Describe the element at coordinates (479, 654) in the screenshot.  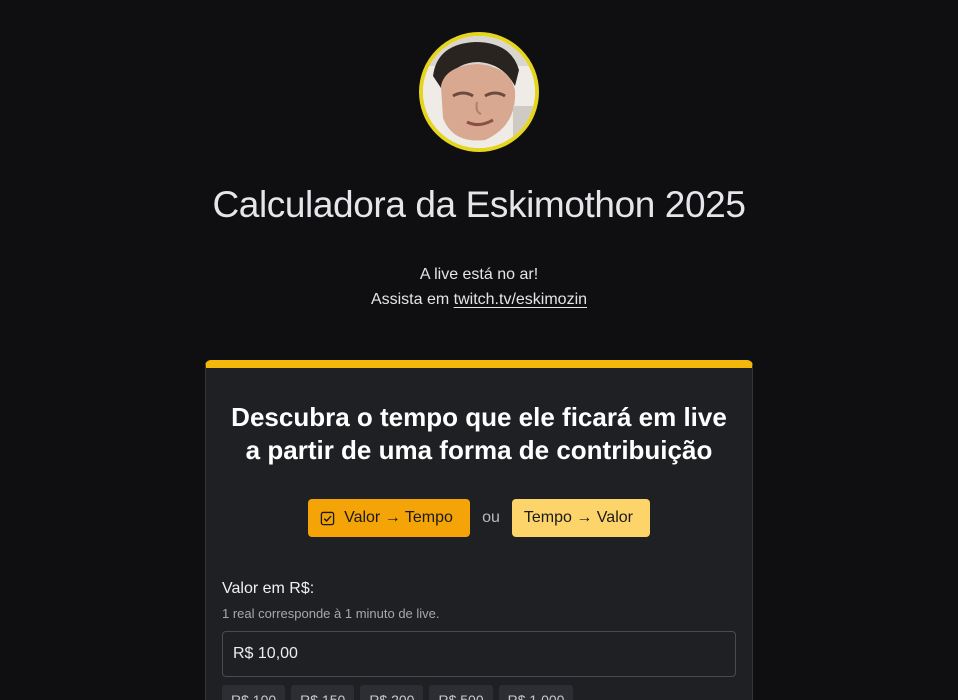
I see `amount-input` at that location.